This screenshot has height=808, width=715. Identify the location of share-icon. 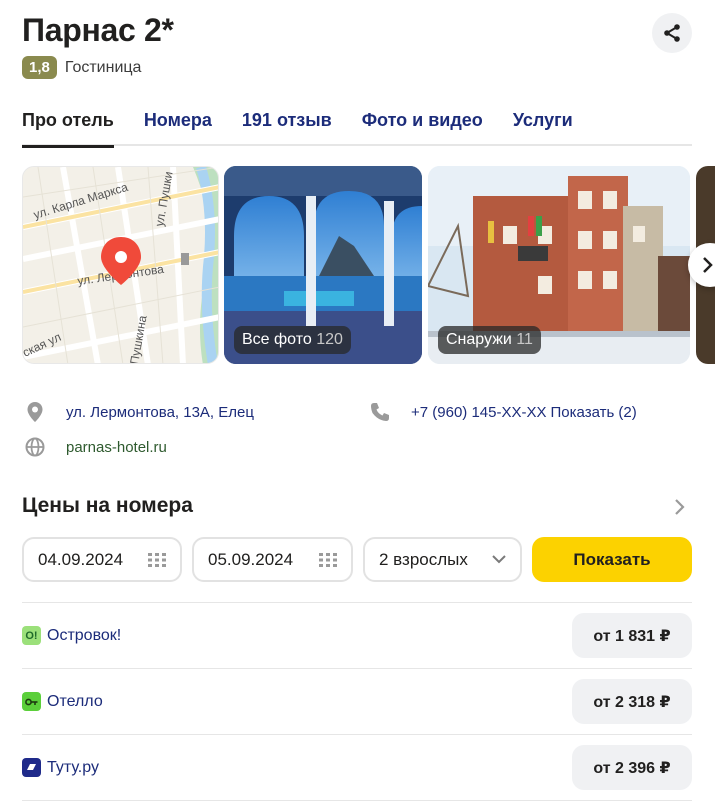
(672, 33).